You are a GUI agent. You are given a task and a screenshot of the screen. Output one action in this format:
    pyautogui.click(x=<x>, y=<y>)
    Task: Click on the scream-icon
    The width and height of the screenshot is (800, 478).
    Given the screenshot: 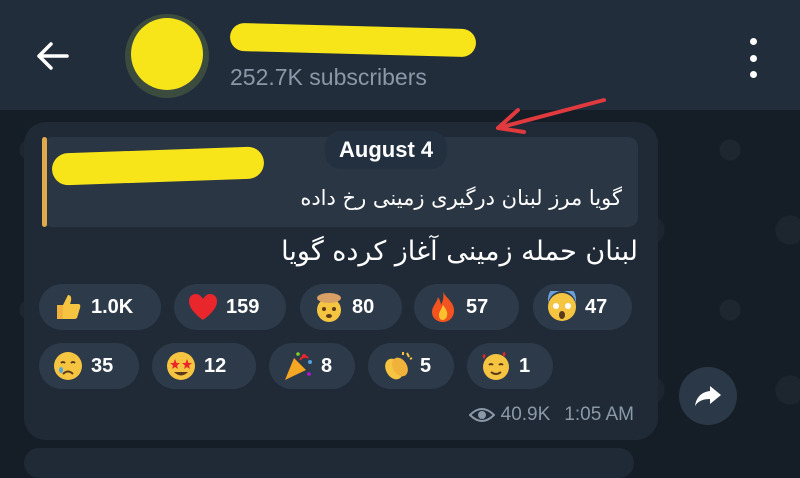 What is the action you would take?
    pyautogui.click(x=562, y=307)
    